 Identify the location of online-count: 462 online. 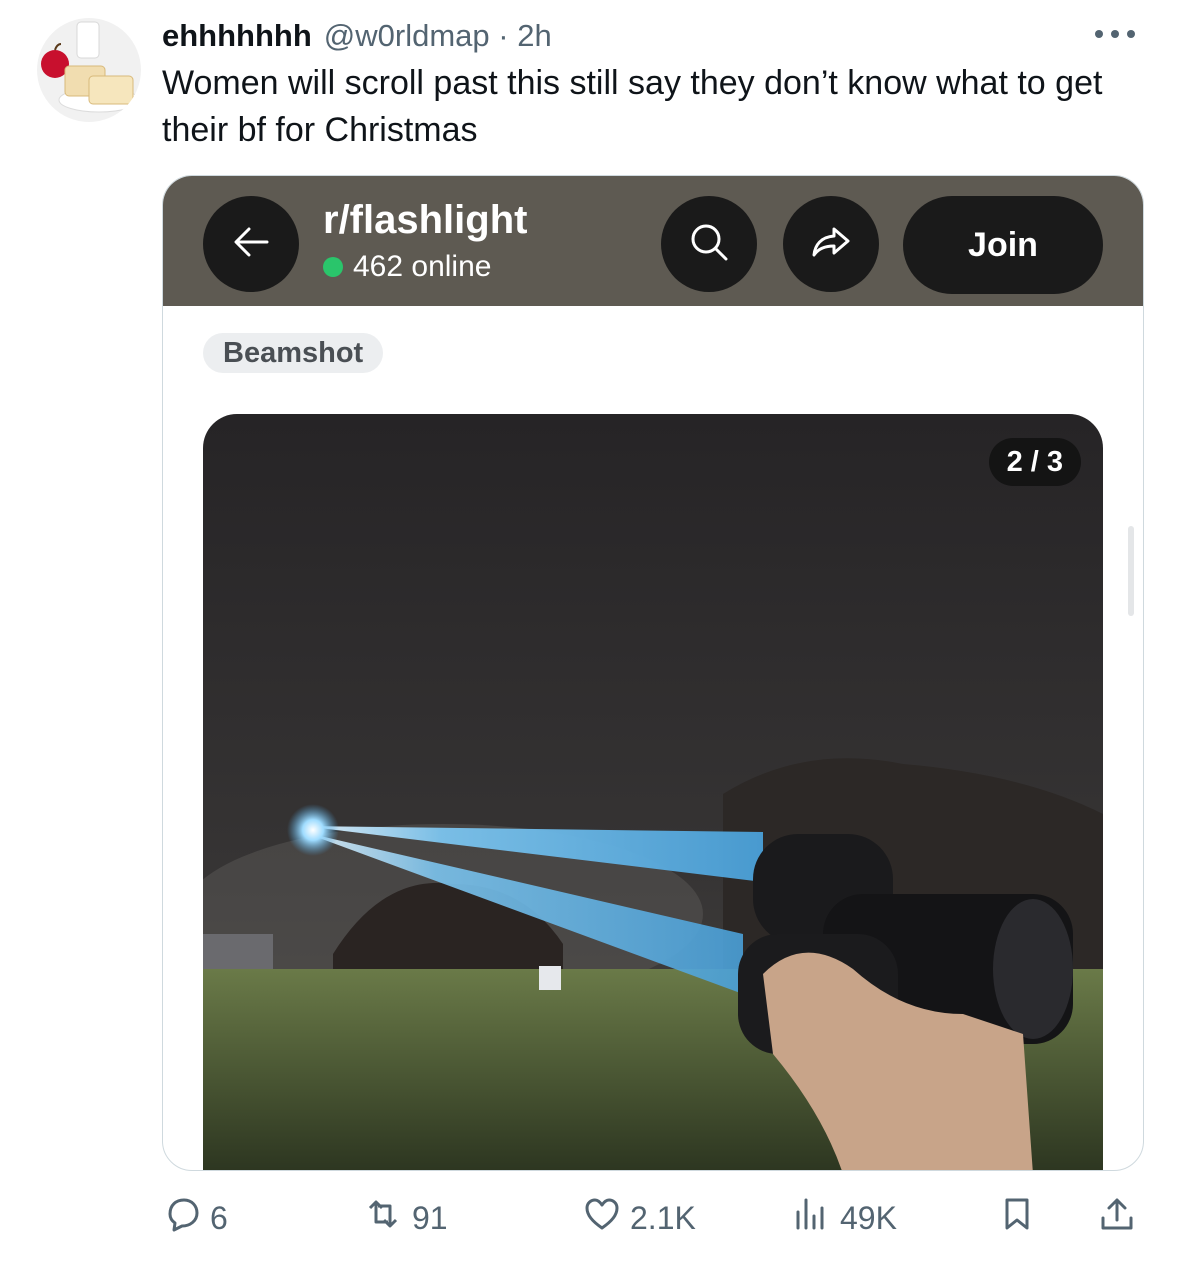
(407, 267).